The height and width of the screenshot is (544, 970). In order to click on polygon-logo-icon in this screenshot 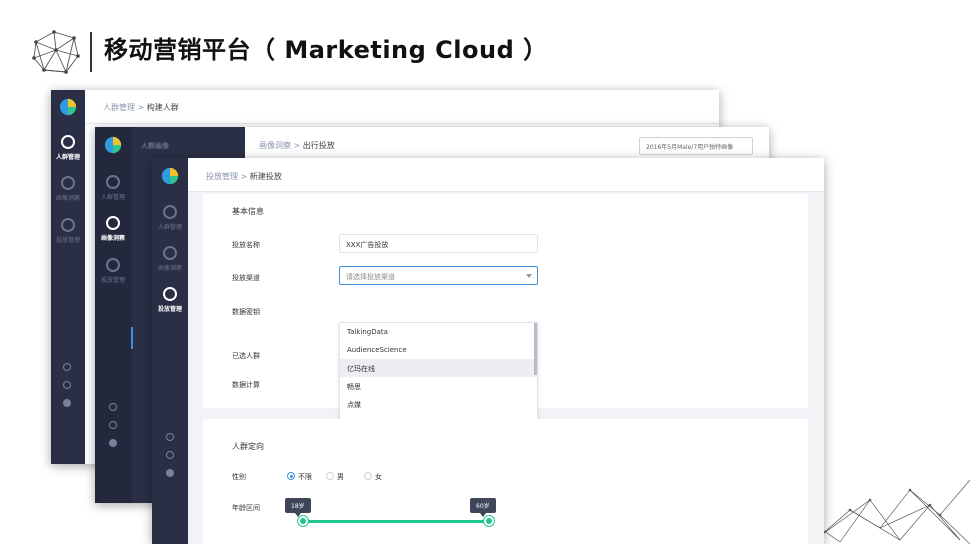, I will do `click(56, 52)`.